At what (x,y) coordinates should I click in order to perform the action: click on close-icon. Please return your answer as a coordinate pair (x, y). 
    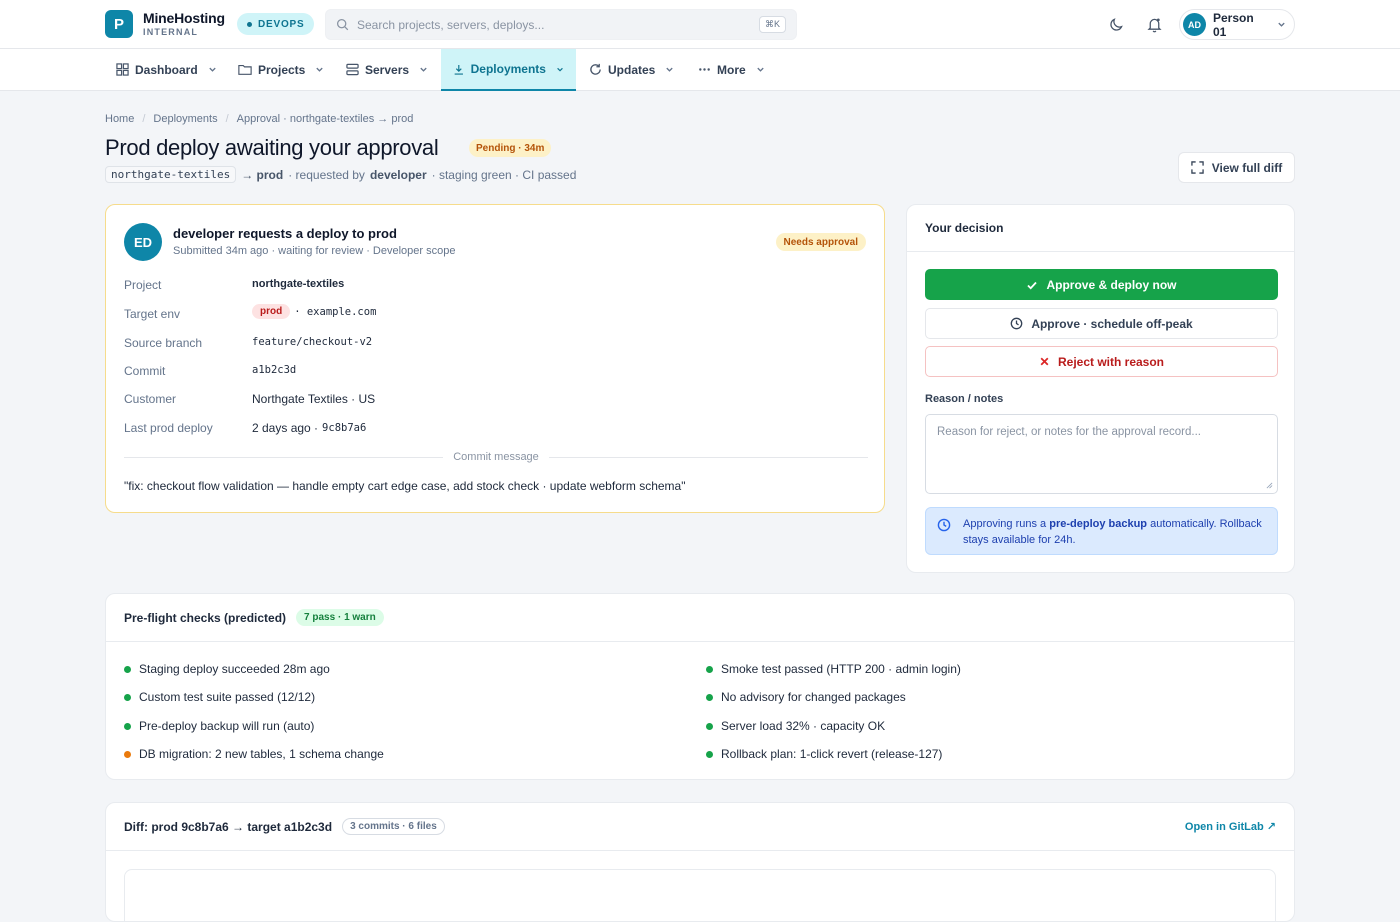
    Looking at the image, I should click on (1044, 361).